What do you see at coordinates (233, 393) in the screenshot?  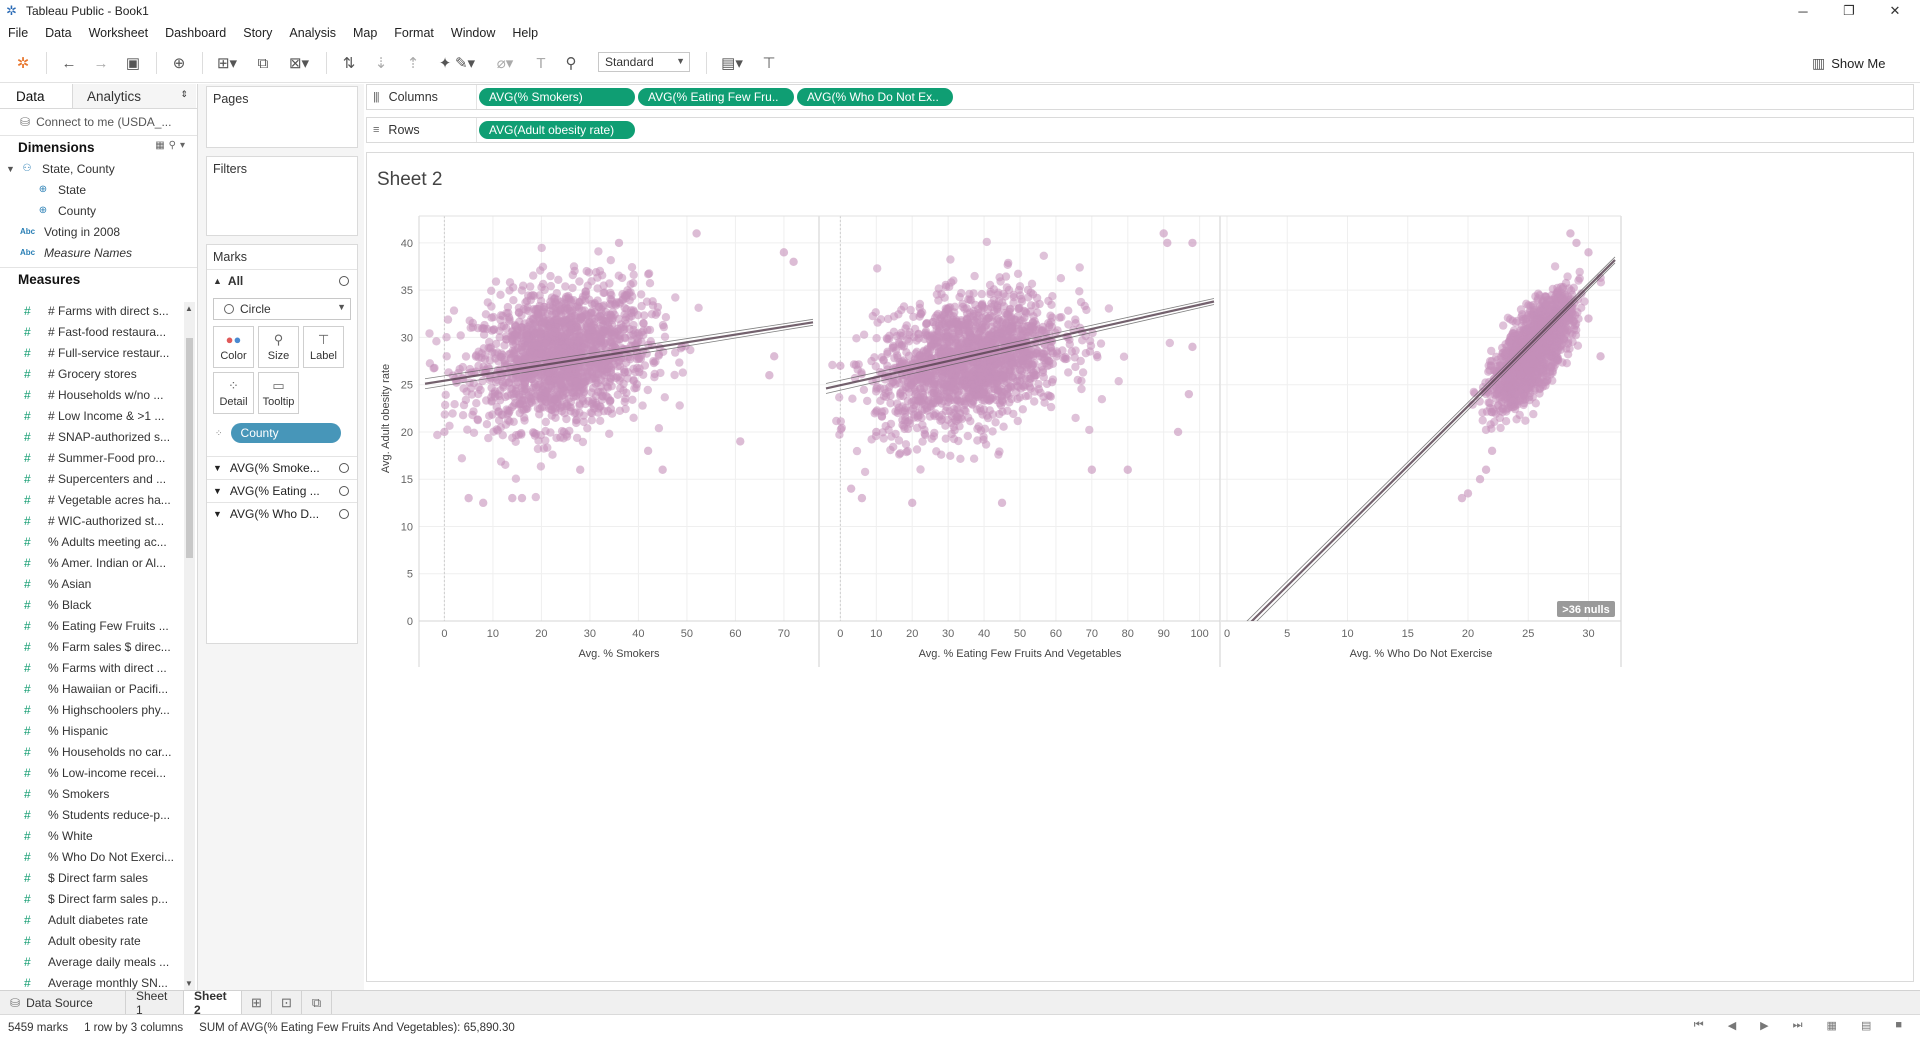 I see `detail-button: ⁘ Detail` at bounding box center [233, 393].